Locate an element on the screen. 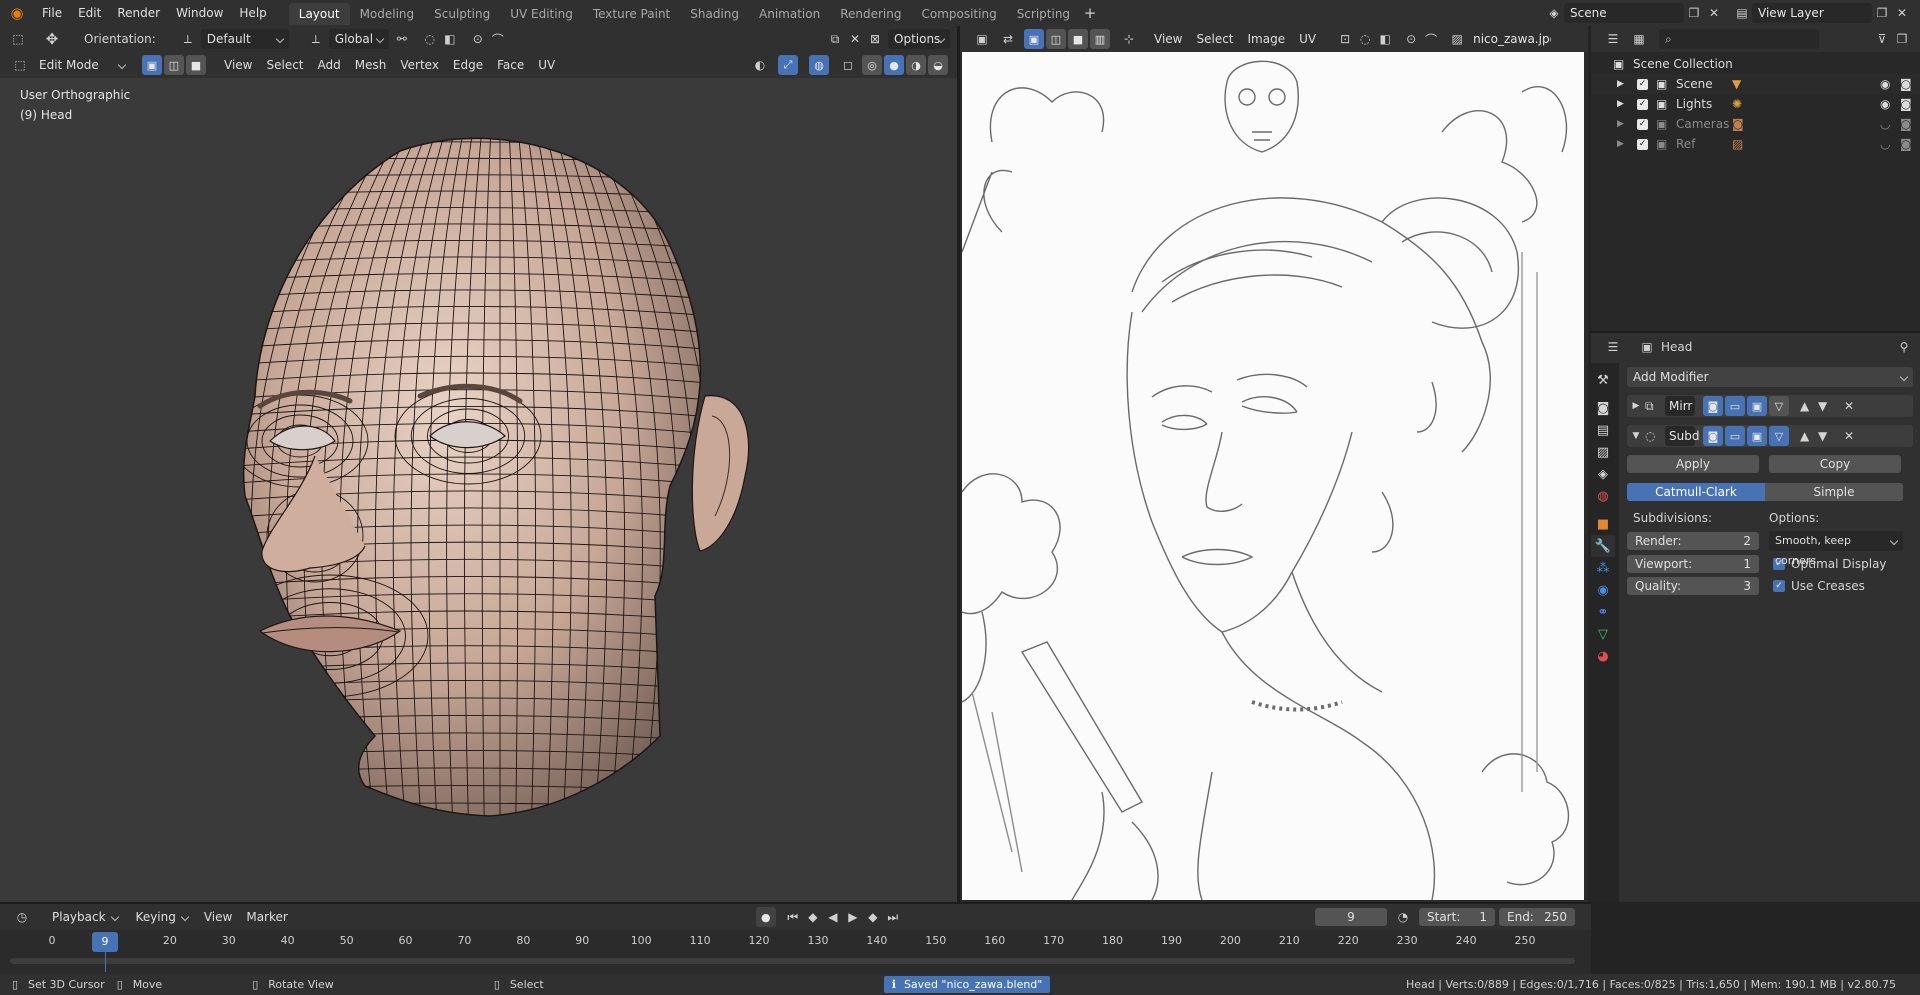 The height and width of the screenshot is (995, 1920). view-layer-tab-icon: ▨ is located at coordinates (1603, 452).